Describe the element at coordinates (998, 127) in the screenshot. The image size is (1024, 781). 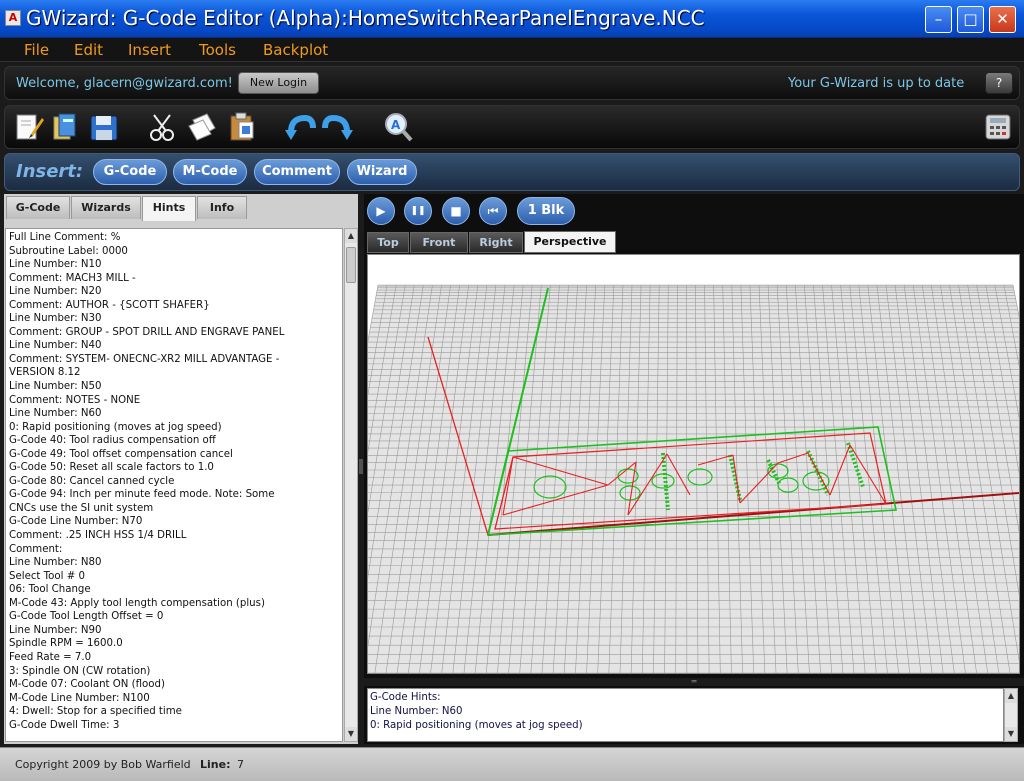
I see `calculator-icon` at that location.